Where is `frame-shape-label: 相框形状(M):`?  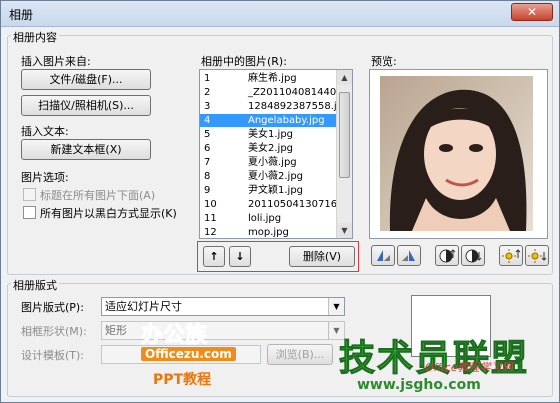 frame-shape-label: 相框形状(M): is located at coordinates (54, 331).